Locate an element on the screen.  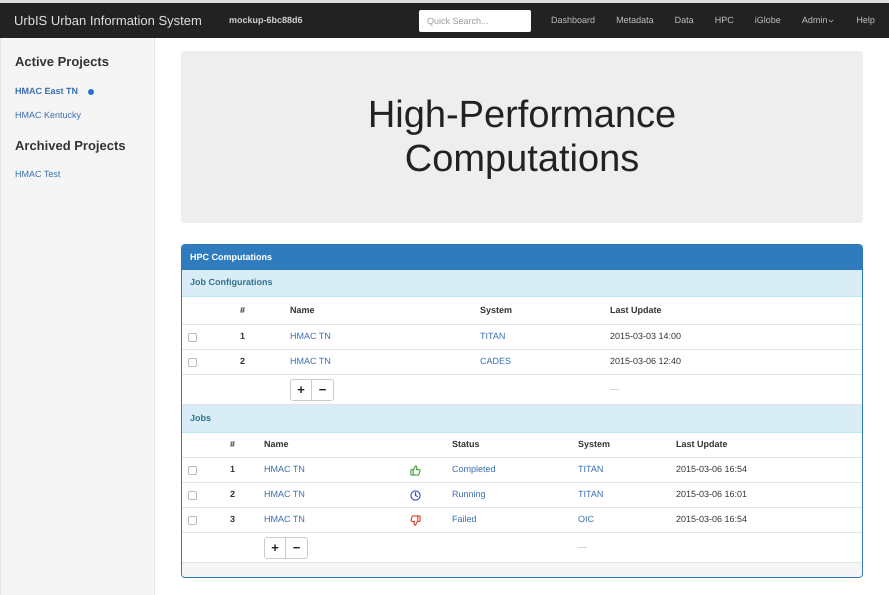
date-cell-text: 2015-03-03 14:00 is located at coordinates (646, 337).